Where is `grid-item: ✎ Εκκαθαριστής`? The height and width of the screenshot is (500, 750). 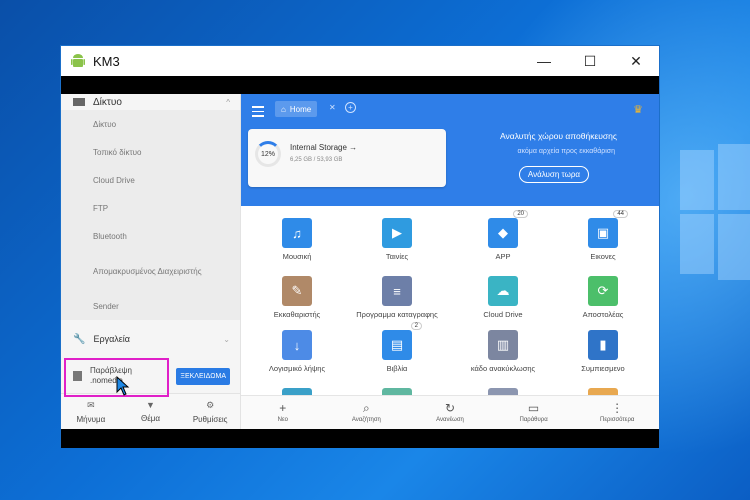 grid-item: ✎ Εκκαθαριστής is located at coordinates (297, 297).